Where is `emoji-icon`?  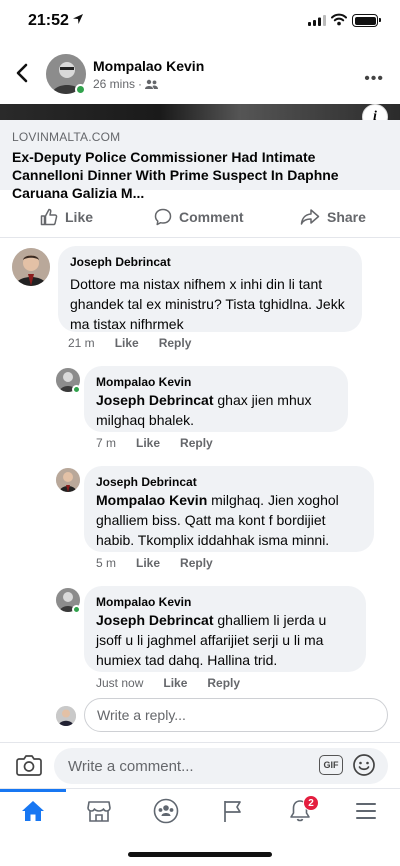 emoji-icon is located at coordinates (364, 765).